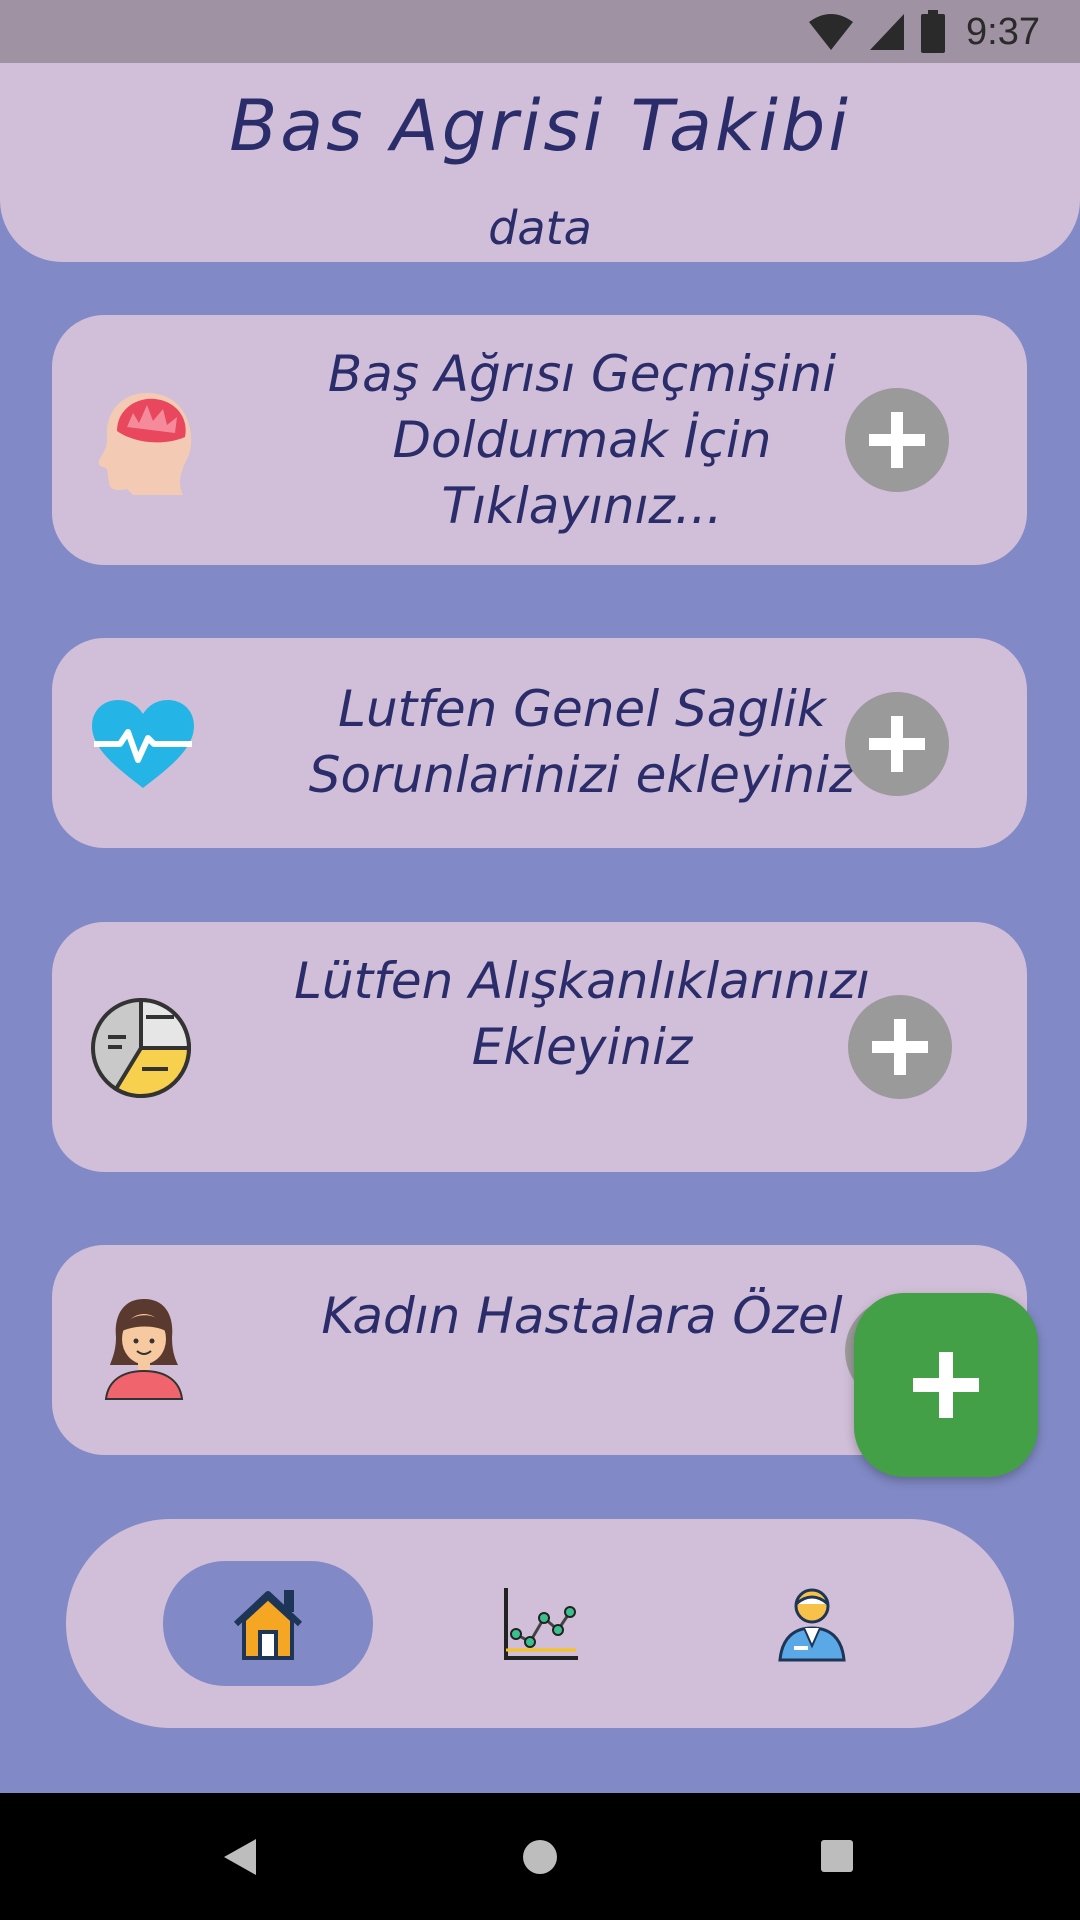 The height and width of the screenshot is (1920, 1080). I want to click on nav-statistics, so click(540, 1623).